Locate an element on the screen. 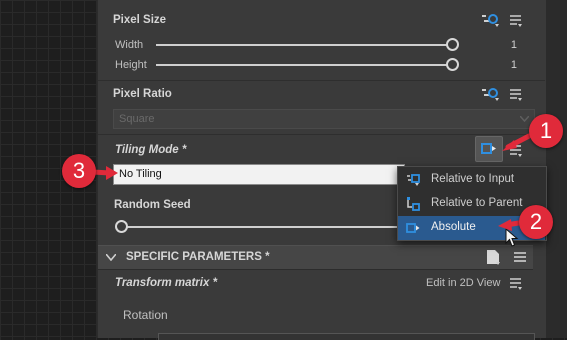 The image size is (567, 340). callout-badge-3: 3 is located at coordinates (79, 171).